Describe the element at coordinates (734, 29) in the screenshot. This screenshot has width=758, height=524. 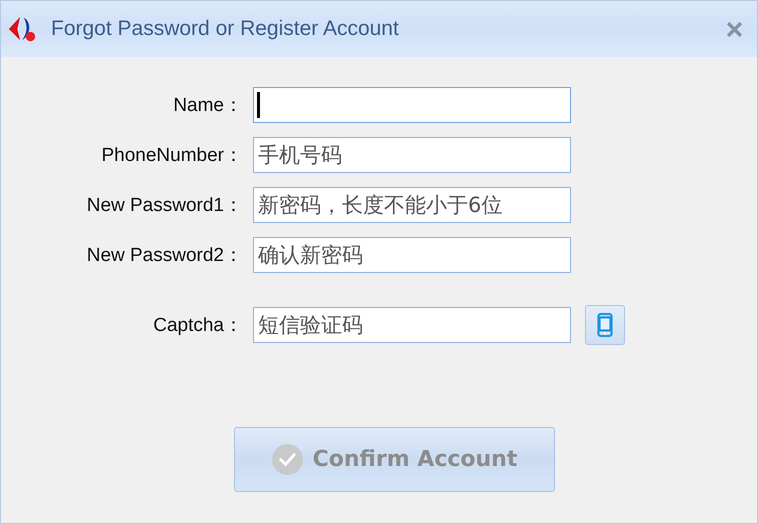
I see `close-icon` at that location.